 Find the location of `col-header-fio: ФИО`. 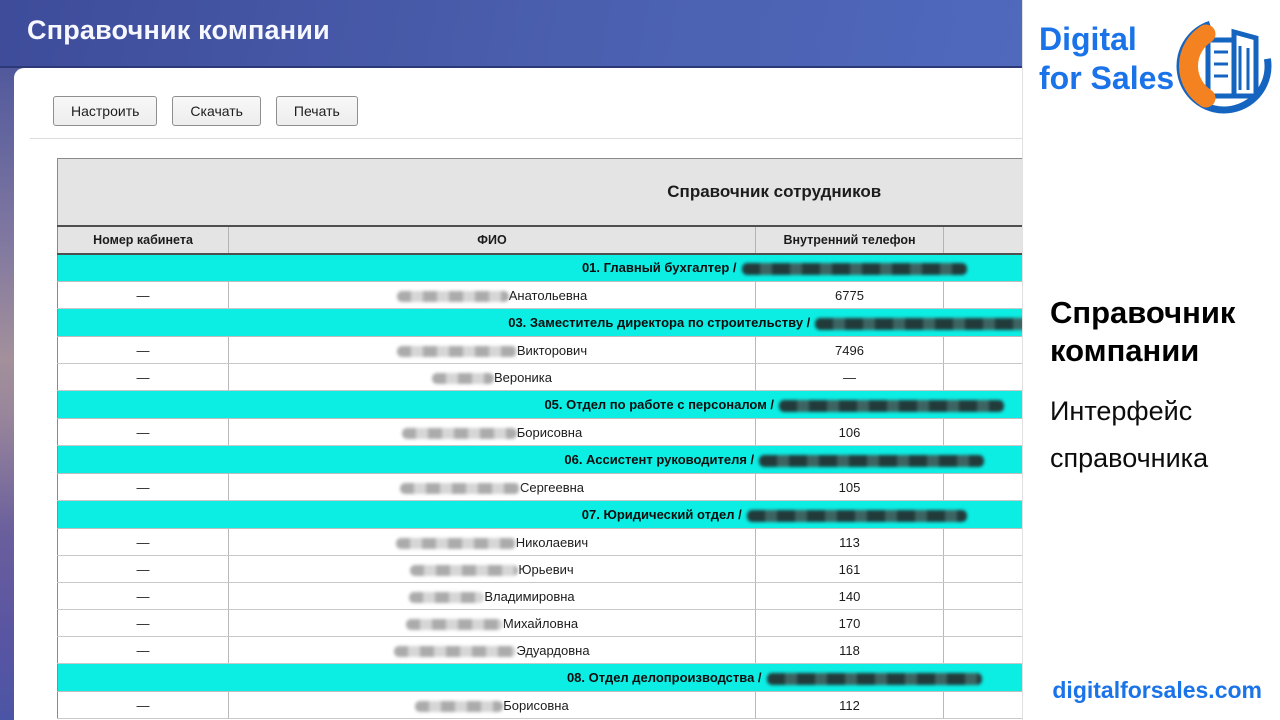

col-header-fio: ФИО is located at coordinates (492, 240).